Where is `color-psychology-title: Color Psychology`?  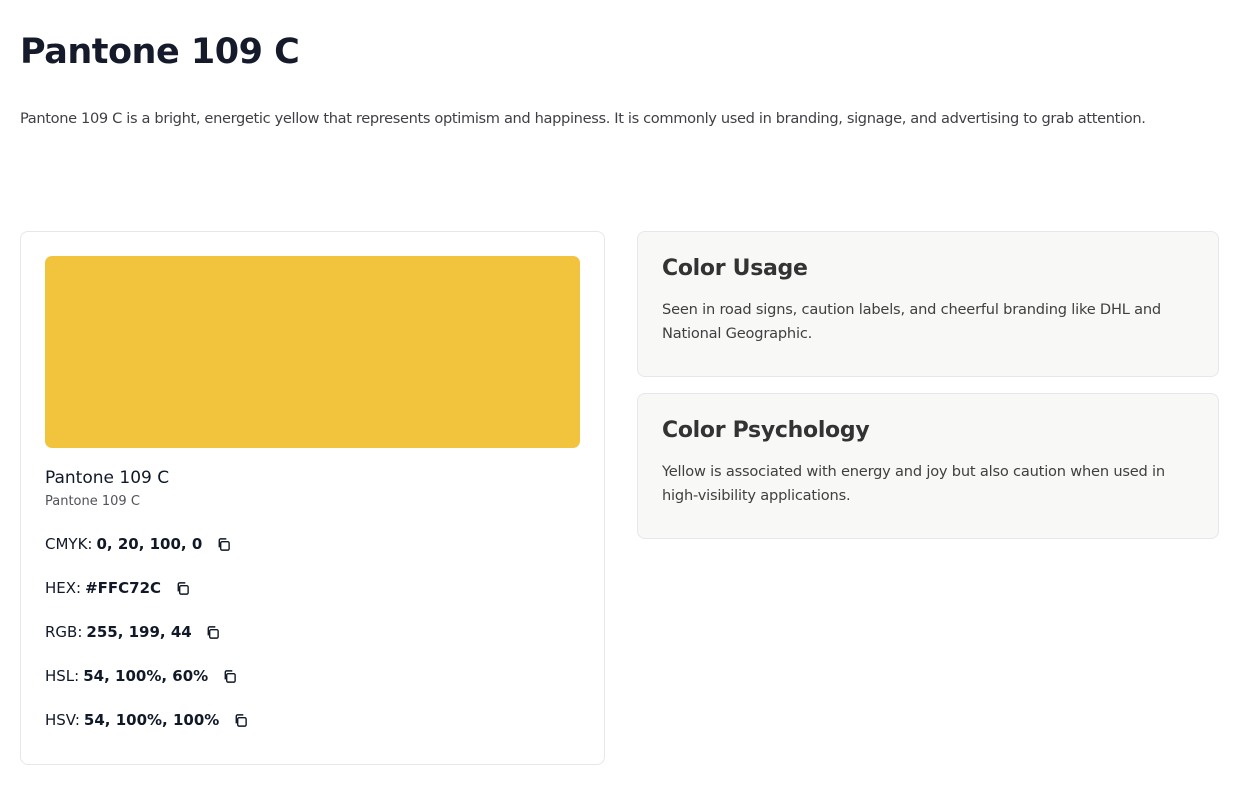 color-psychology-title: Color Psychology is located at coordinates (766, 430).